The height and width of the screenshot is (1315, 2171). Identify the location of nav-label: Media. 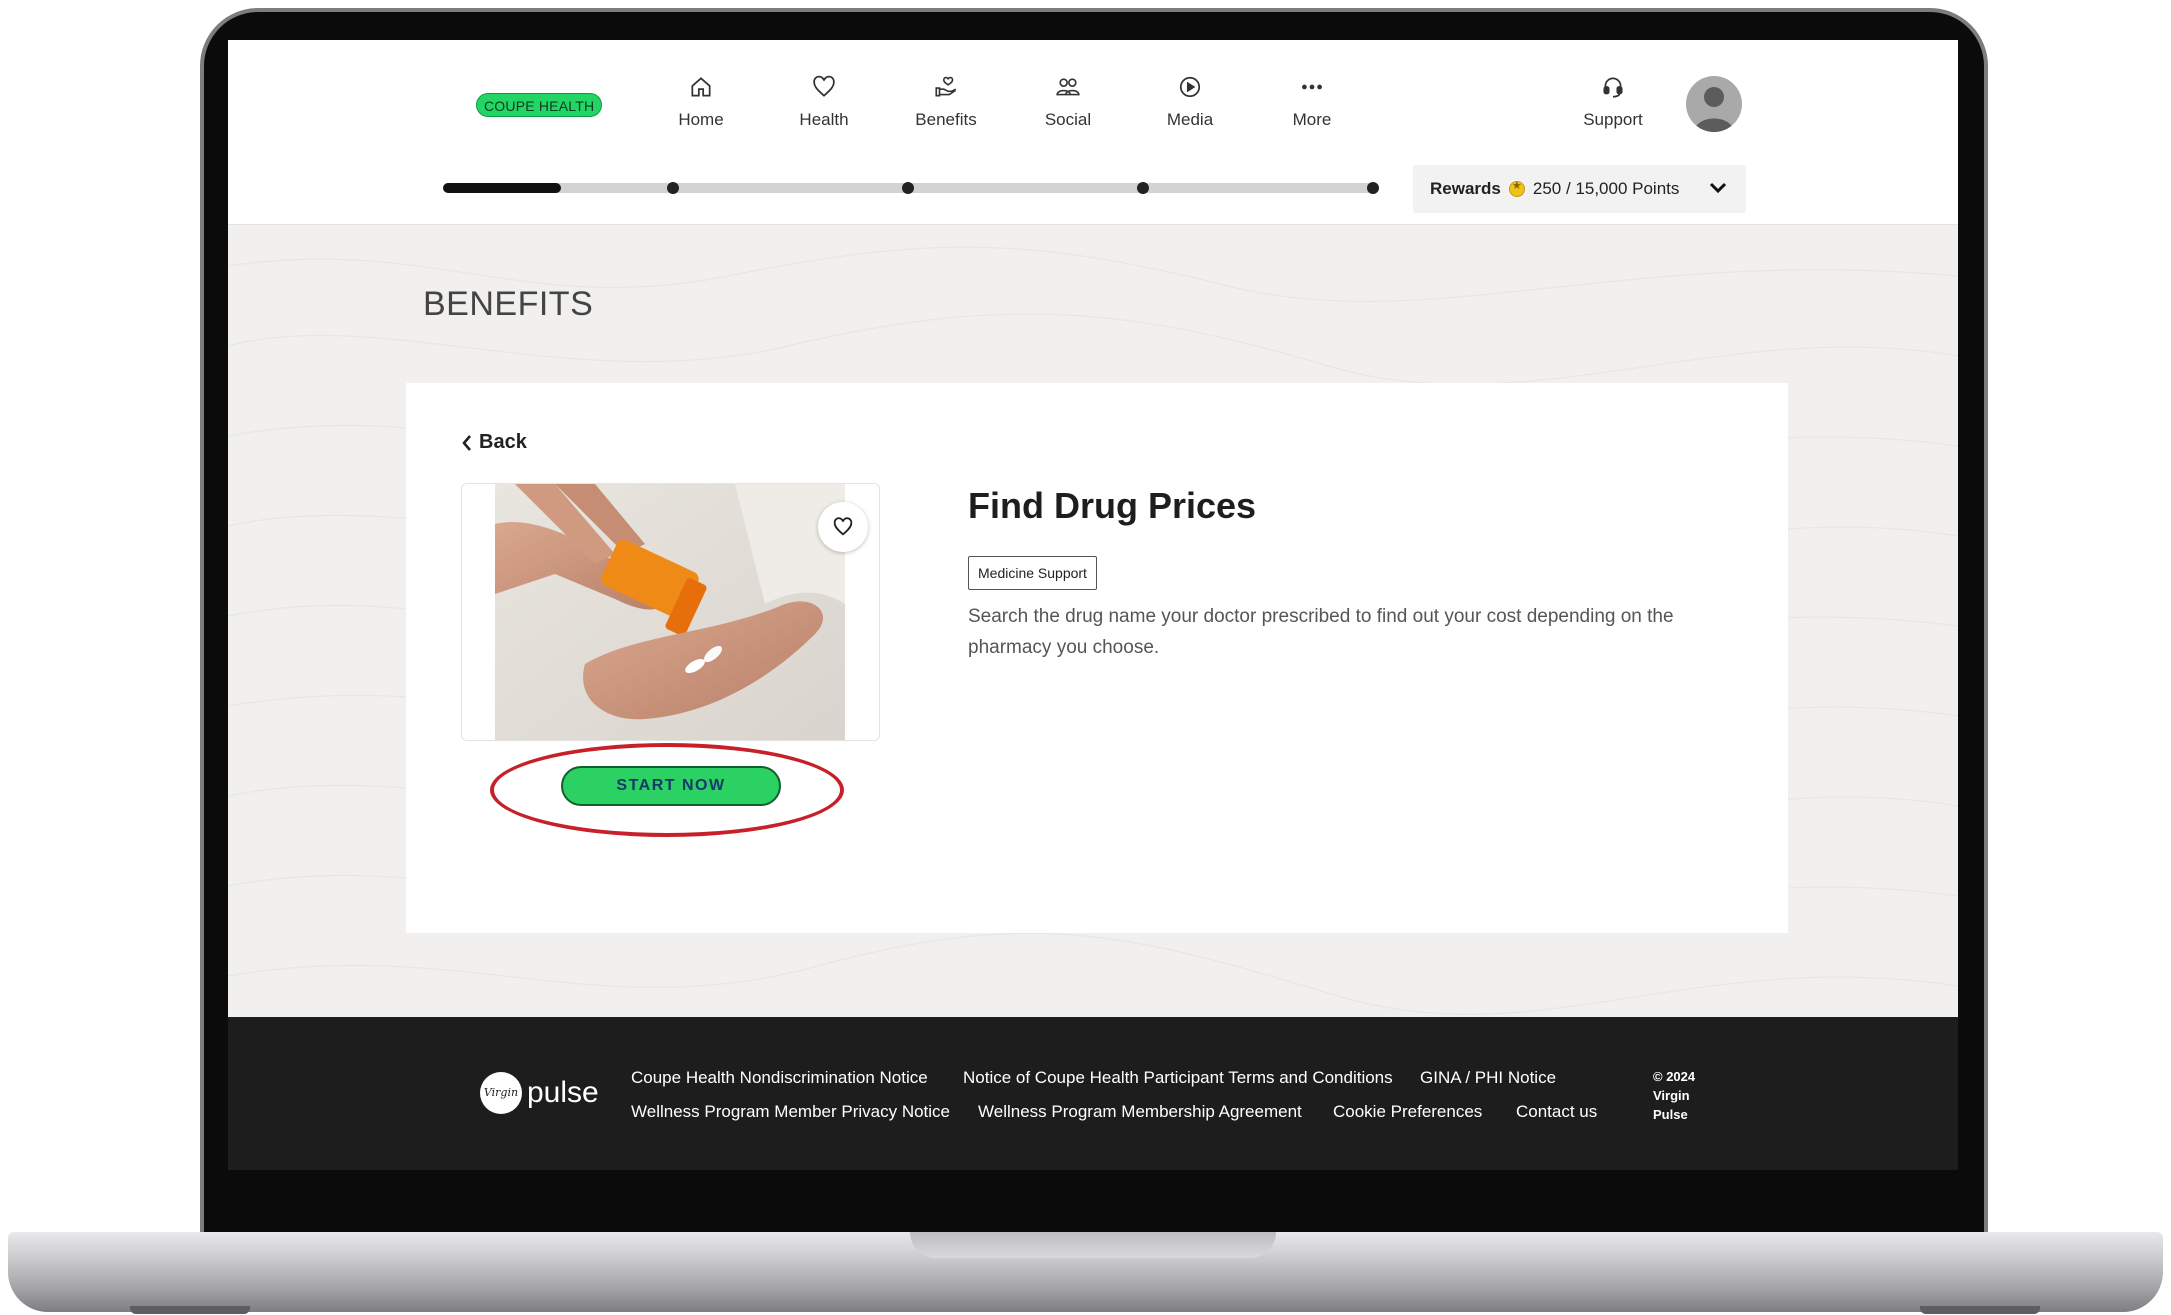
(1190, 119).